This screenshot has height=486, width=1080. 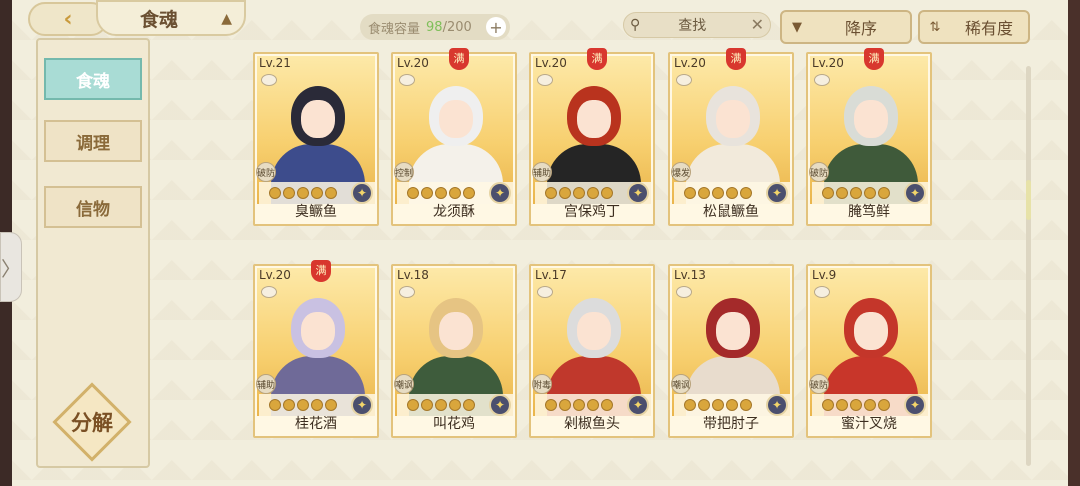 I want to click on sort-order-label: 降序, so click(x=860, y=28).